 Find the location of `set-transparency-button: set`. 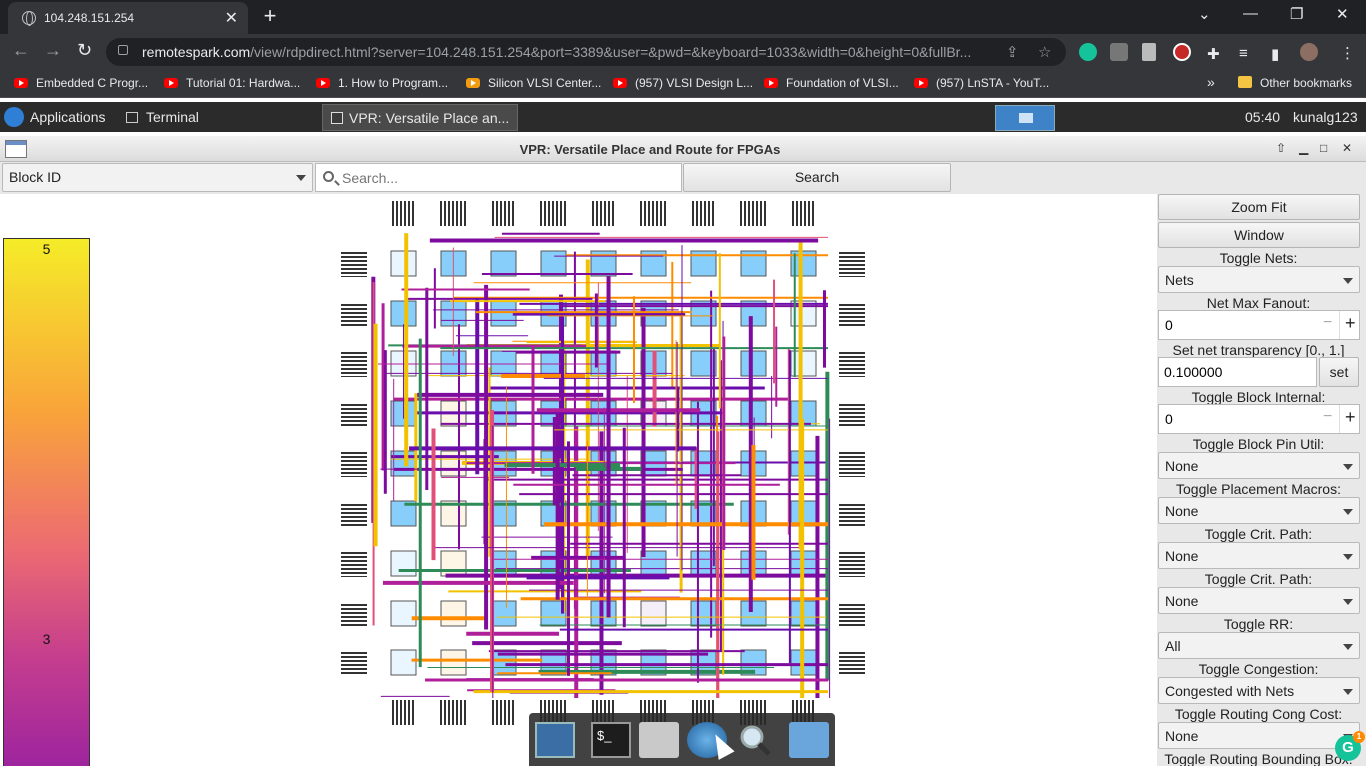

set-transparency-button: set is located at coordinates (1339, 372).